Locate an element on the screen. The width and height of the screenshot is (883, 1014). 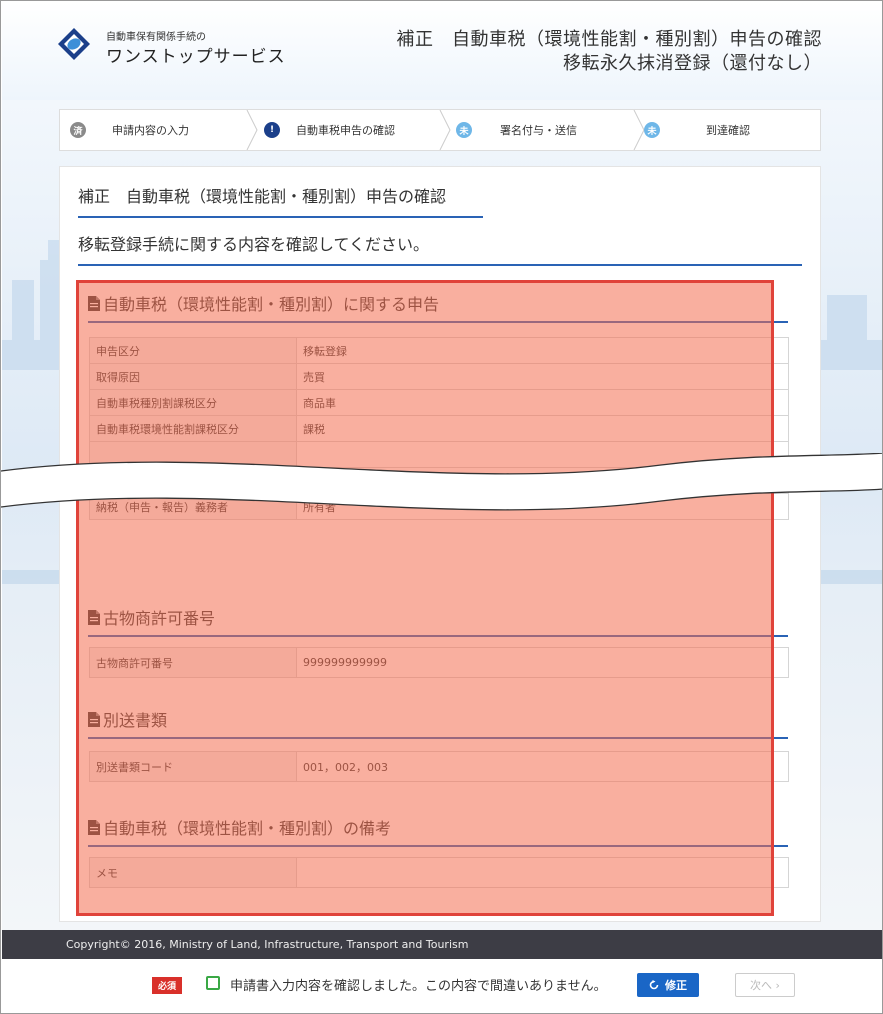
row-key is located at coordinates (193, 454).